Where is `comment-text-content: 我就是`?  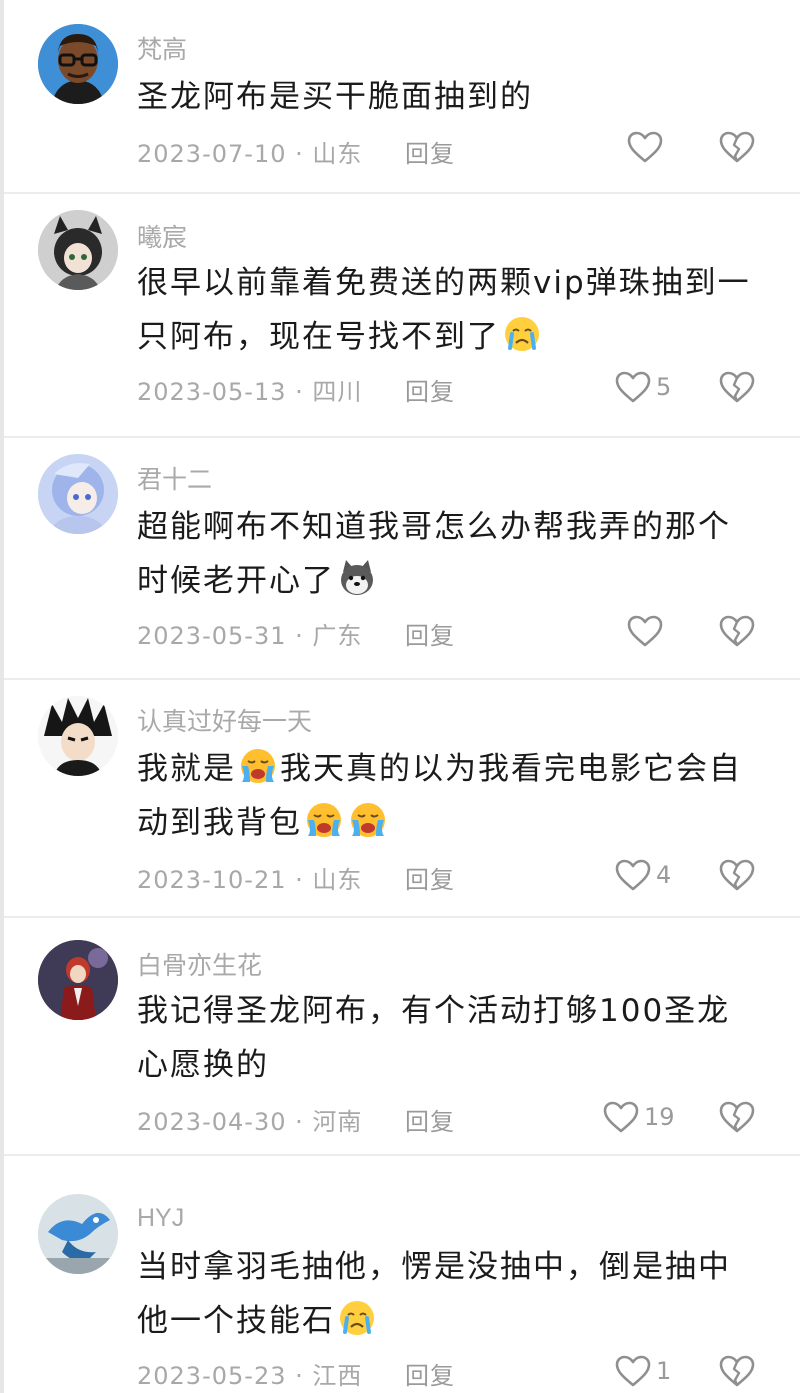 comment-text-content: 我就是 is located at coordinates (186, 769).